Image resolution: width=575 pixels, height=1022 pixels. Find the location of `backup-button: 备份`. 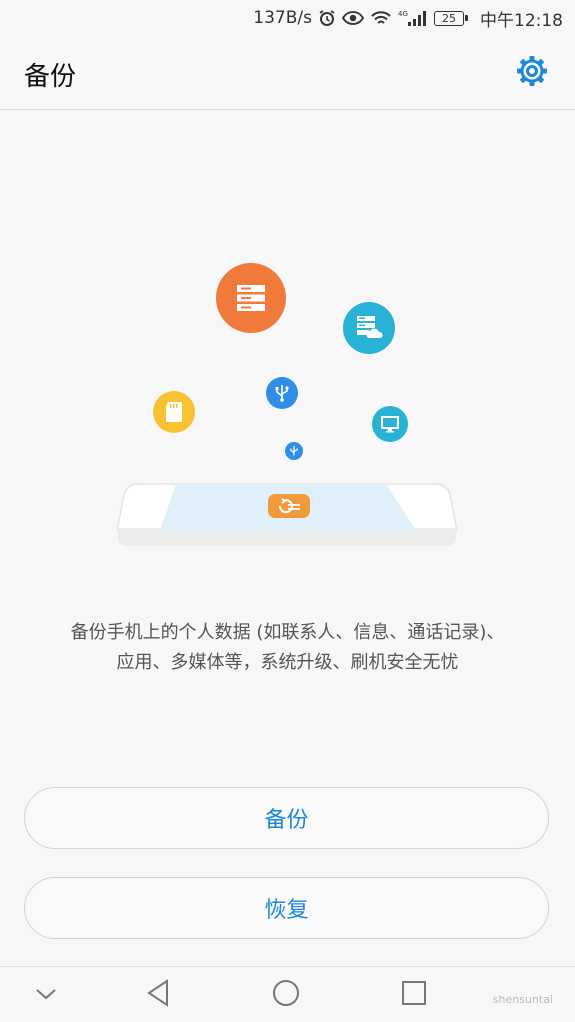

backup-button: 备份 is located at coordinates (286, 818).